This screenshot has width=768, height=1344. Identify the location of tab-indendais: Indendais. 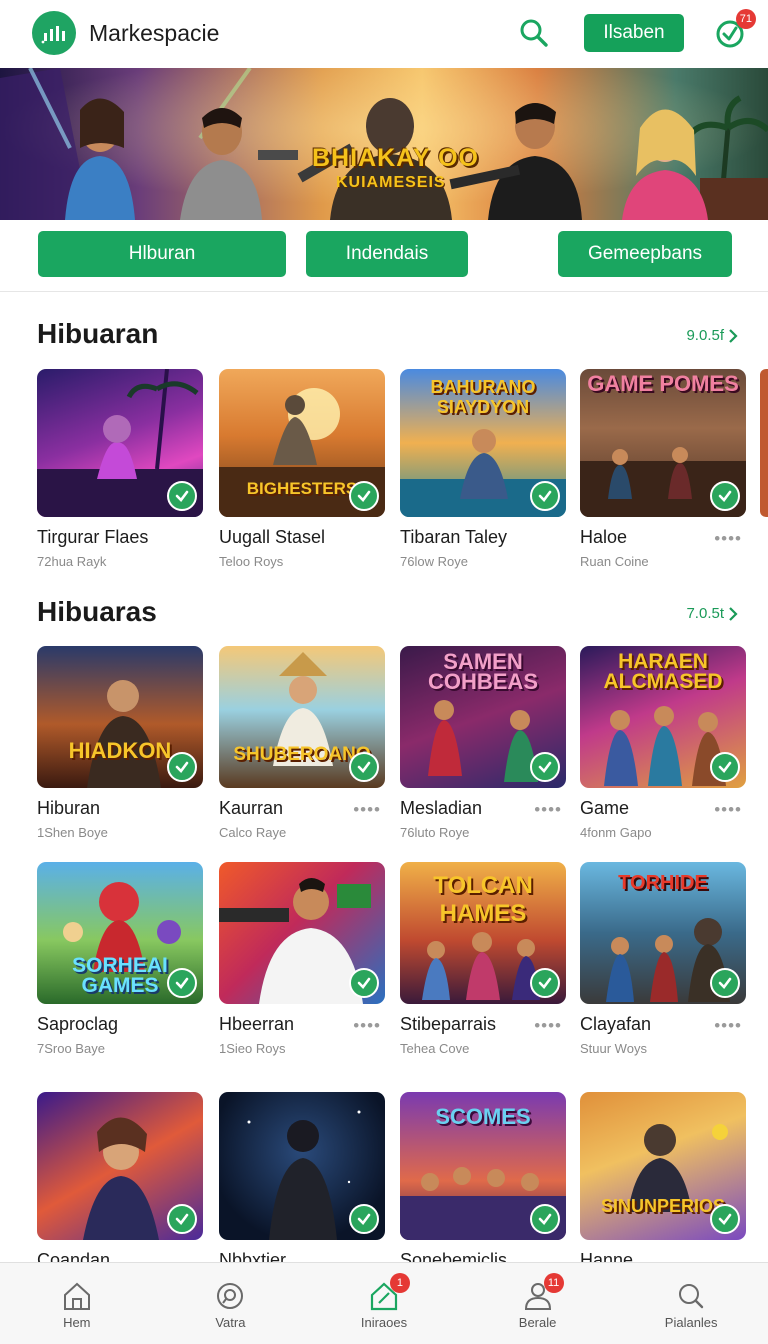
(387, 254).